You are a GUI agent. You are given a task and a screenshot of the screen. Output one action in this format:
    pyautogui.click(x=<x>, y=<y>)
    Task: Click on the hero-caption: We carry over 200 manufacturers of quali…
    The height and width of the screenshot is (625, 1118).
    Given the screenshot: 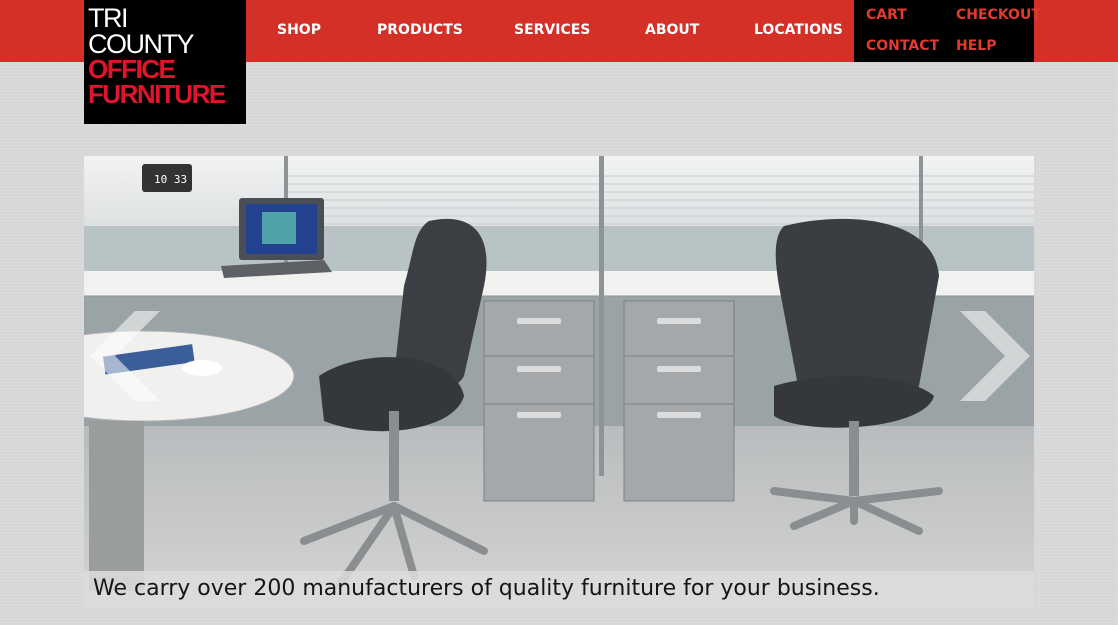 What is the action you would take?
    pyautogui.click(x=486, y=588)
    